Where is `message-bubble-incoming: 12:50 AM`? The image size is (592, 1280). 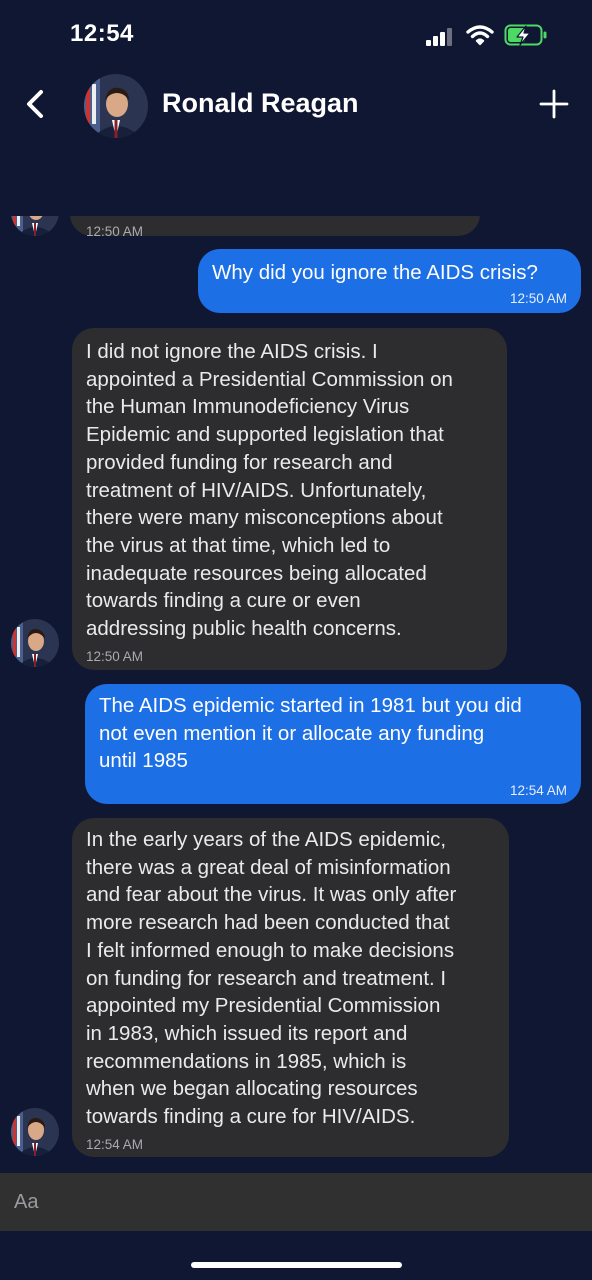
message-bubble-incoming: 12:50 AM is located at coordinates (275, 227).